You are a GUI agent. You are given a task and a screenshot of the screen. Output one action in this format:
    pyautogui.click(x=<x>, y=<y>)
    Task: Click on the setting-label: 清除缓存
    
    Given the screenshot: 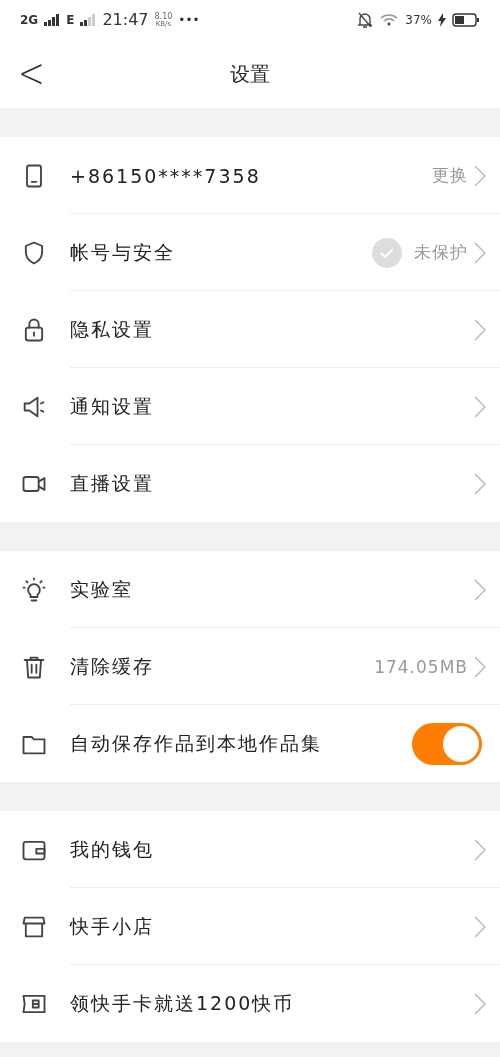 What is the action you would take?
    pyautogui.click(x=222, y=666)
    